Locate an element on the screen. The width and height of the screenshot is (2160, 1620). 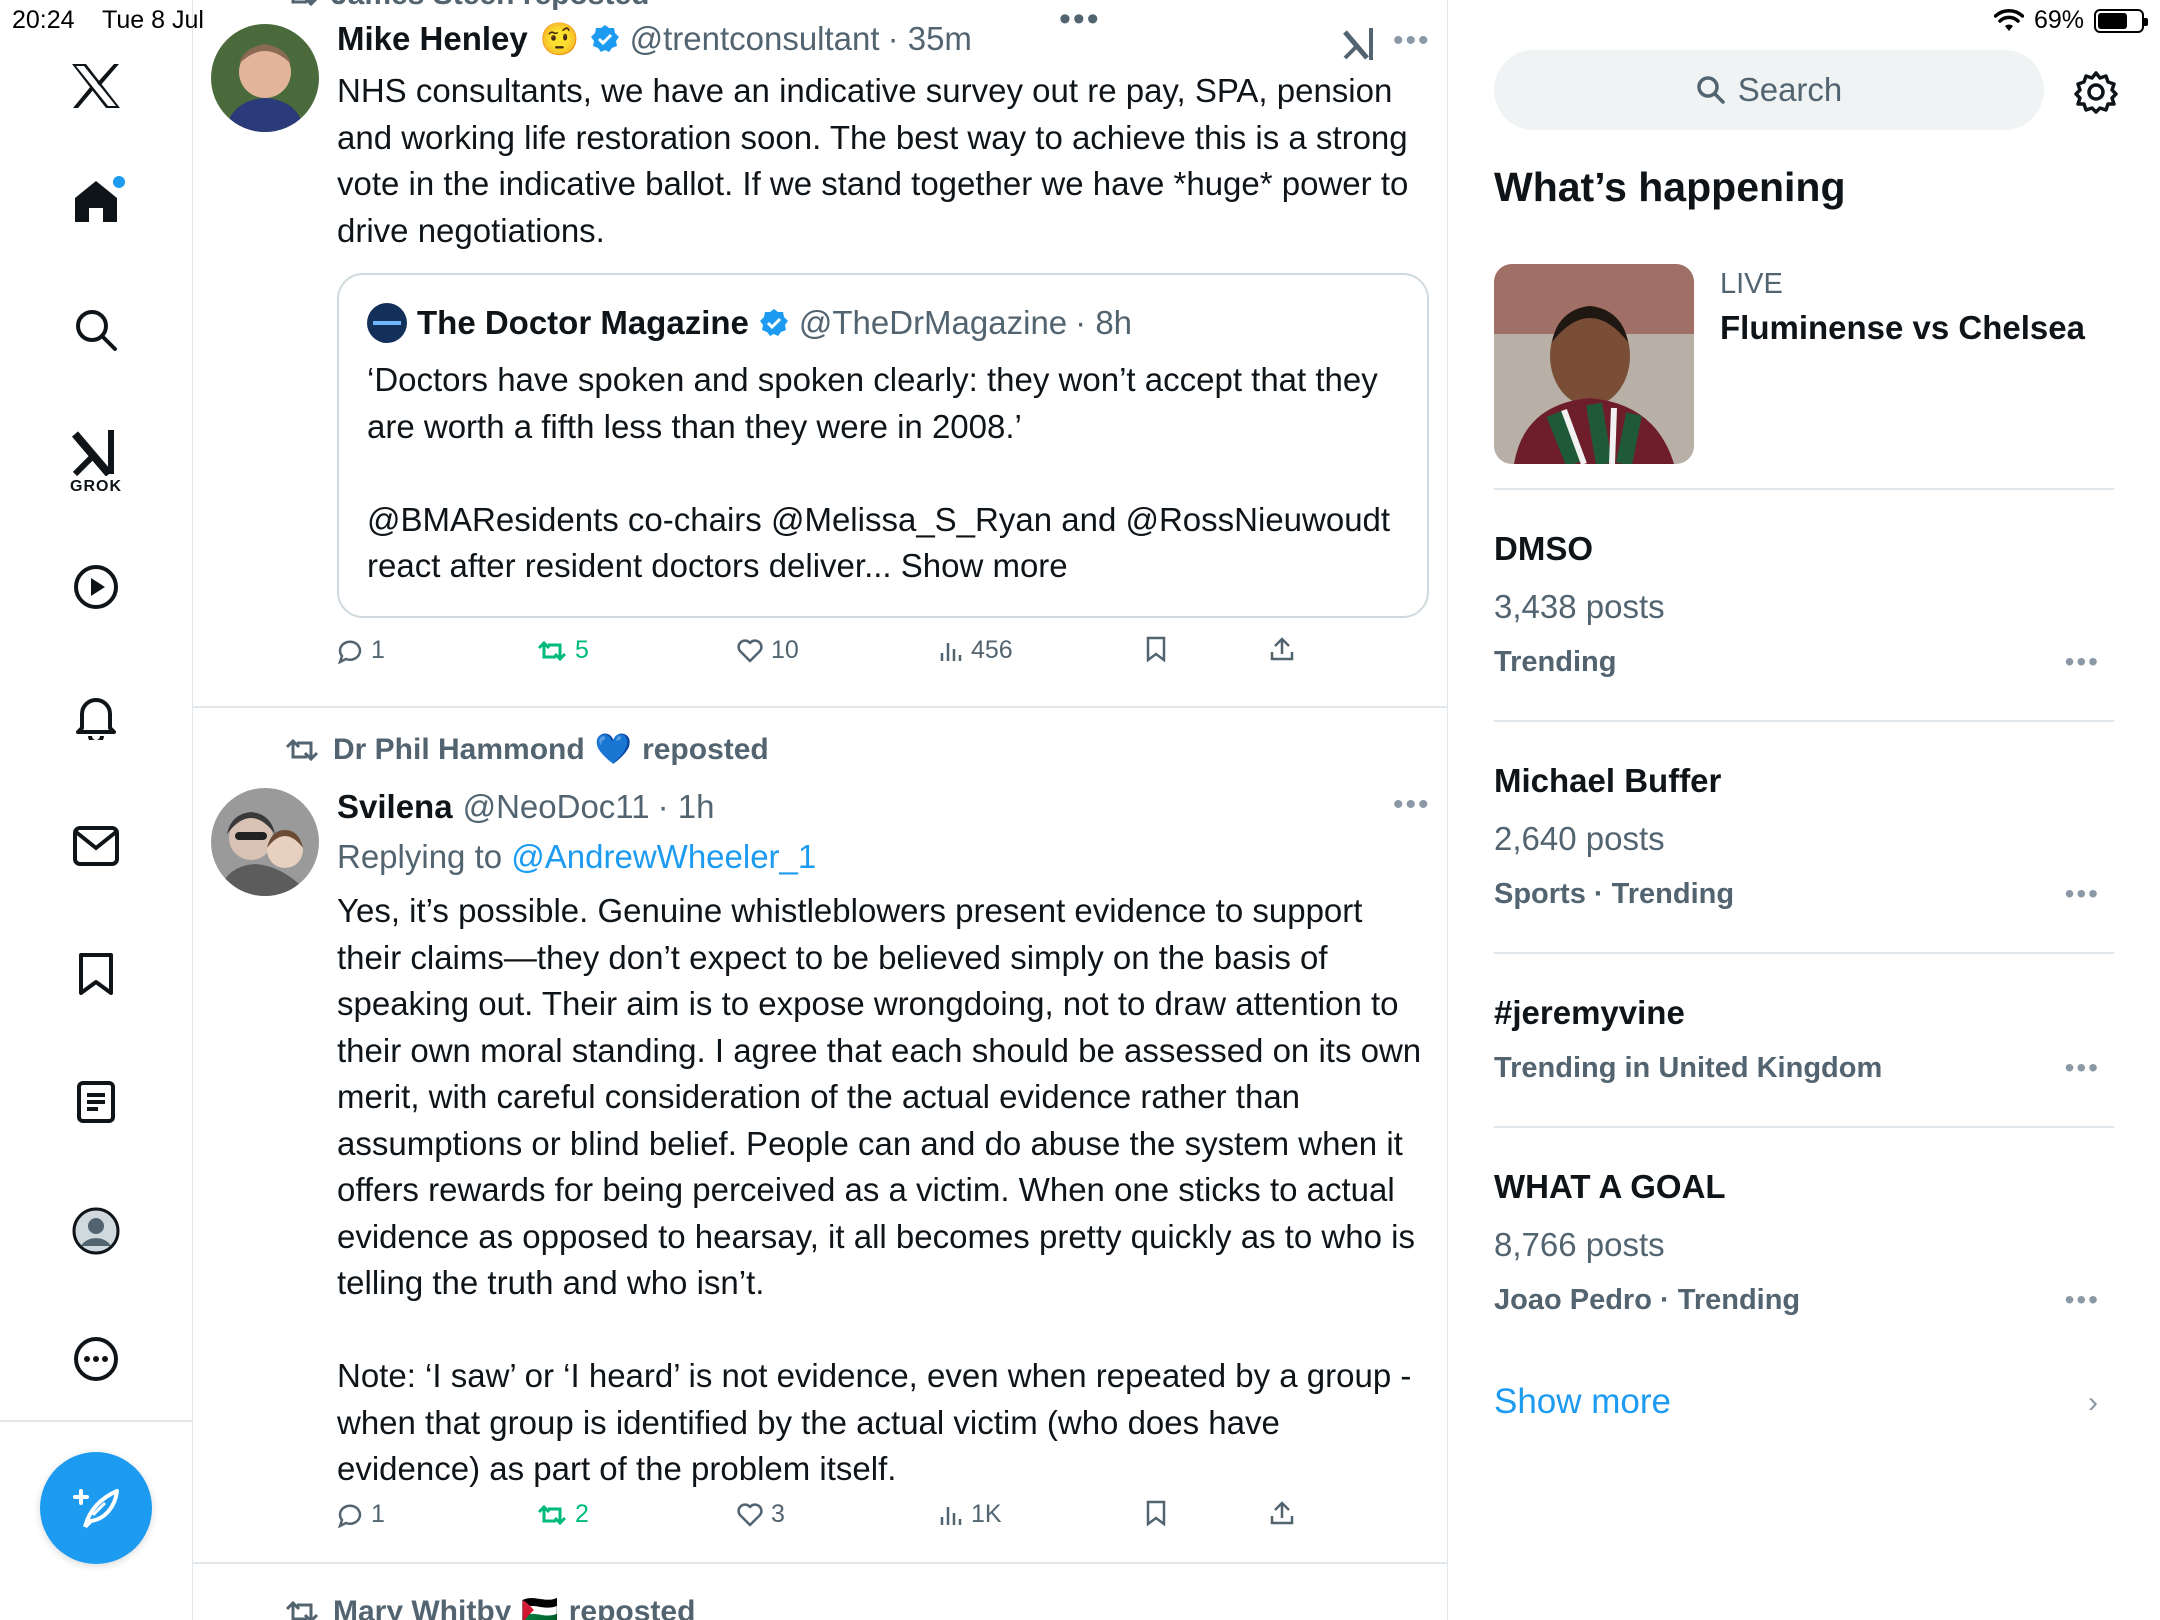
explore-icon is located at coordinates (96, 330).